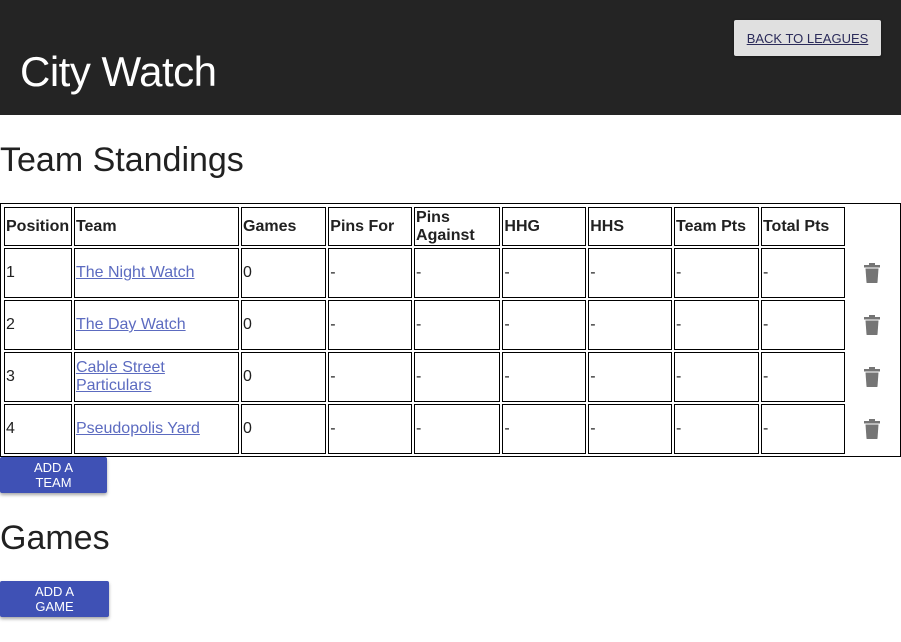  I want to click on team-link: The Day Watch, so click(131, 324).